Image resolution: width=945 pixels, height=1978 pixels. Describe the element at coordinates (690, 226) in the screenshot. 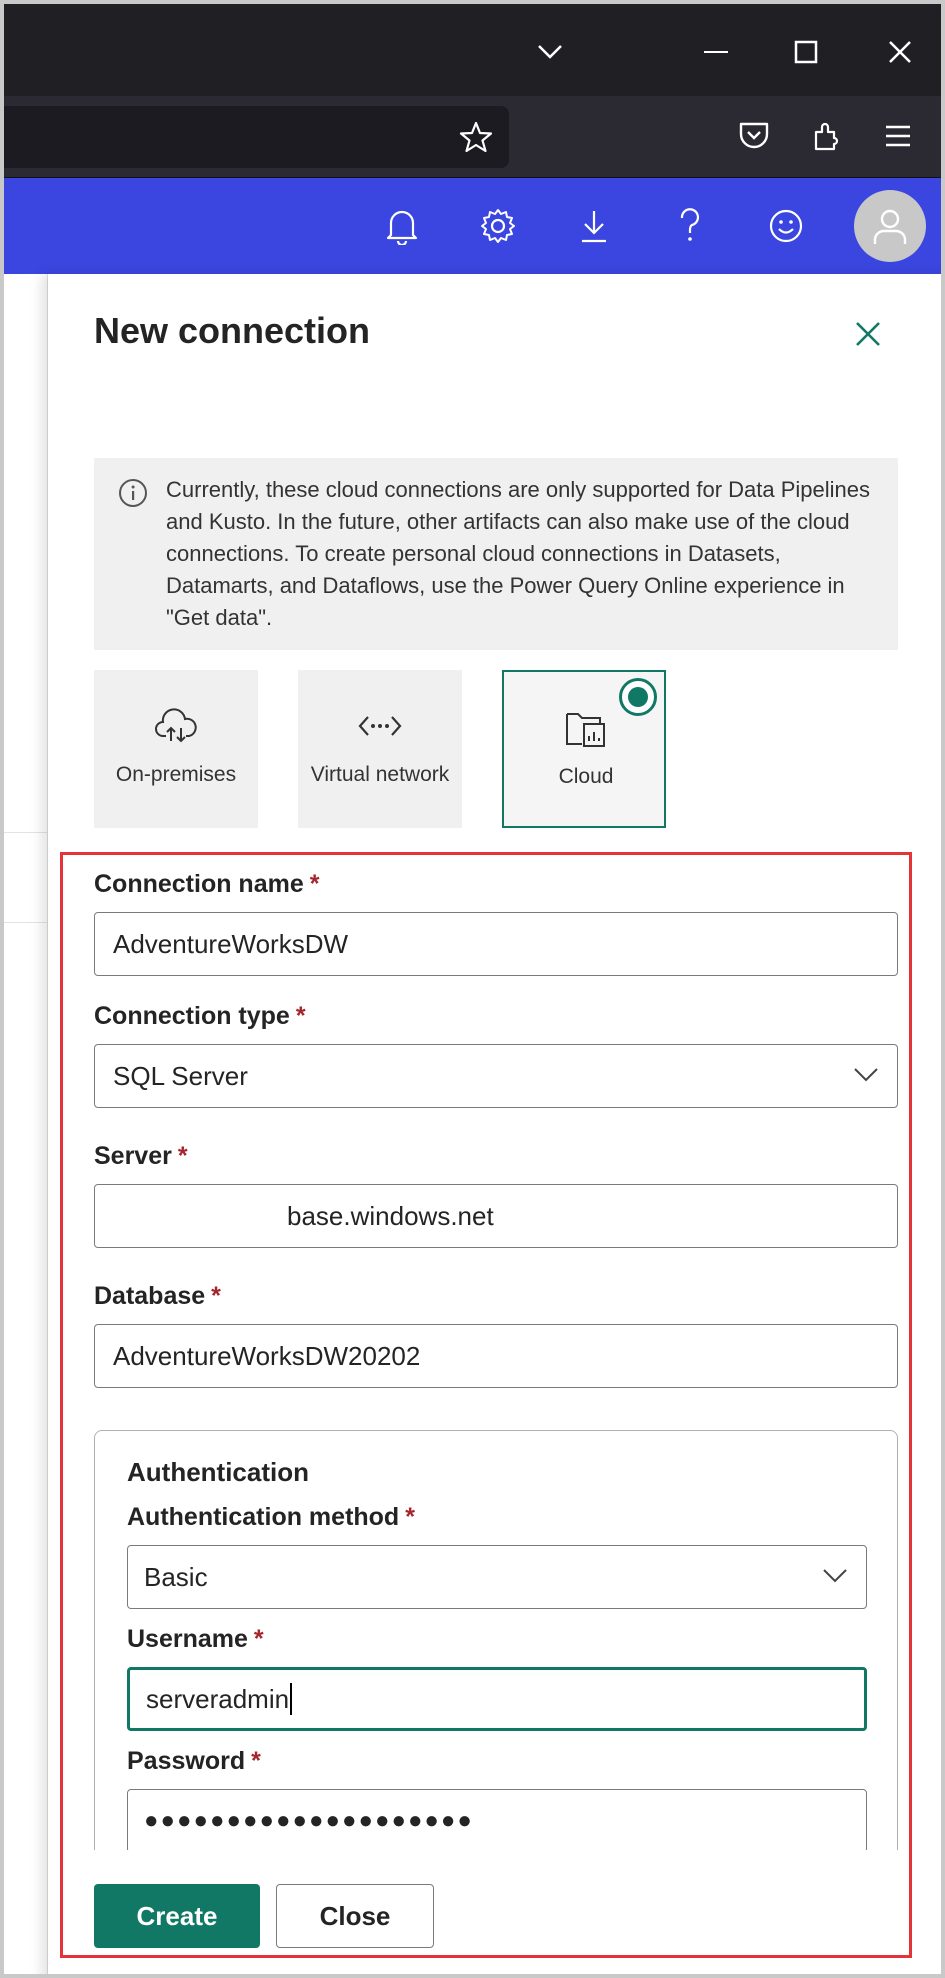

I see `help-icon` at that location.